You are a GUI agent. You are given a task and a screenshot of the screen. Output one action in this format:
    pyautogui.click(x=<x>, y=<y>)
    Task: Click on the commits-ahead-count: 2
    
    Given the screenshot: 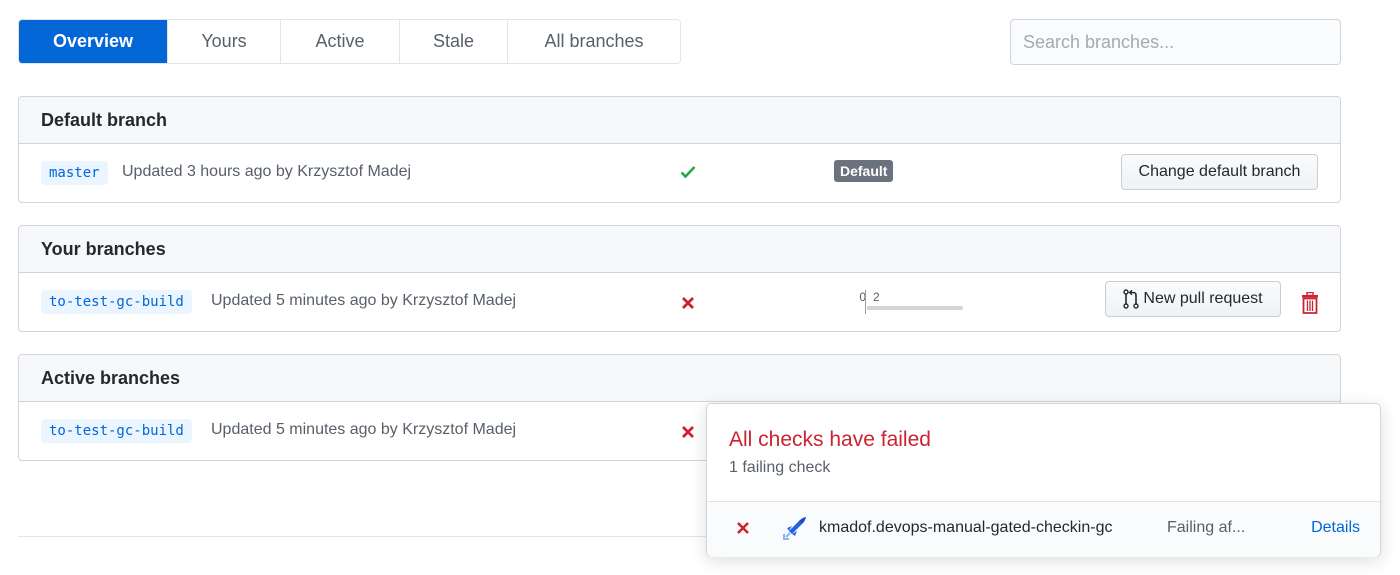 What is the action you would take?
    pyautogui.click(x=876, y=297)
    